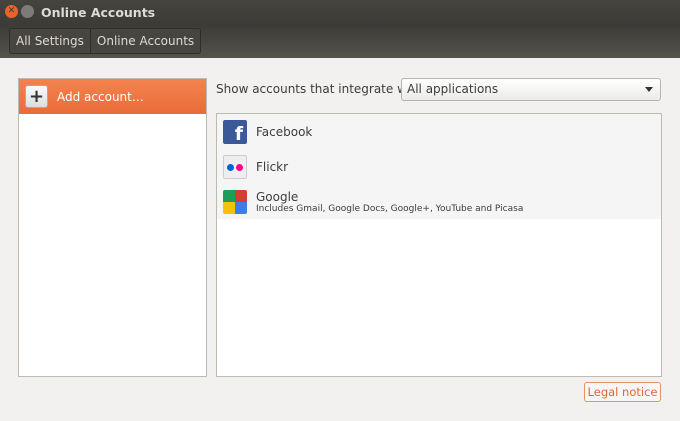 Image resolution: width=680 pixels, height=421 pixels. What do you see at coordinates (321, 89) in the screenshot?
I see `filter-label: Show accounts that integrate with:` at bounding box center [321, 89].